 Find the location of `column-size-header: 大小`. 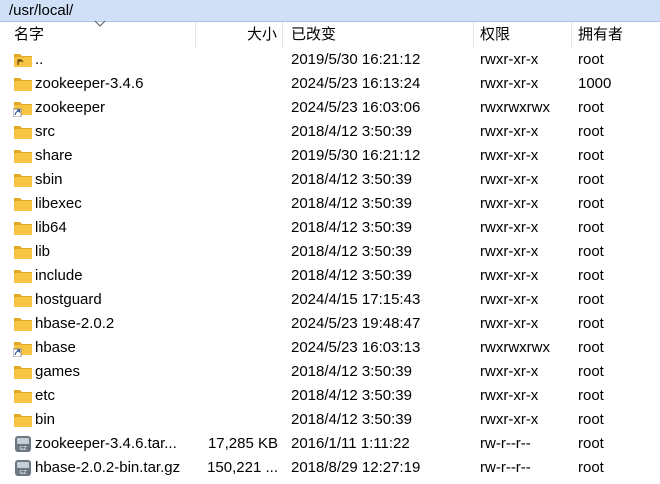

column-size-header: 大小 is located at coordinates (239, 35).